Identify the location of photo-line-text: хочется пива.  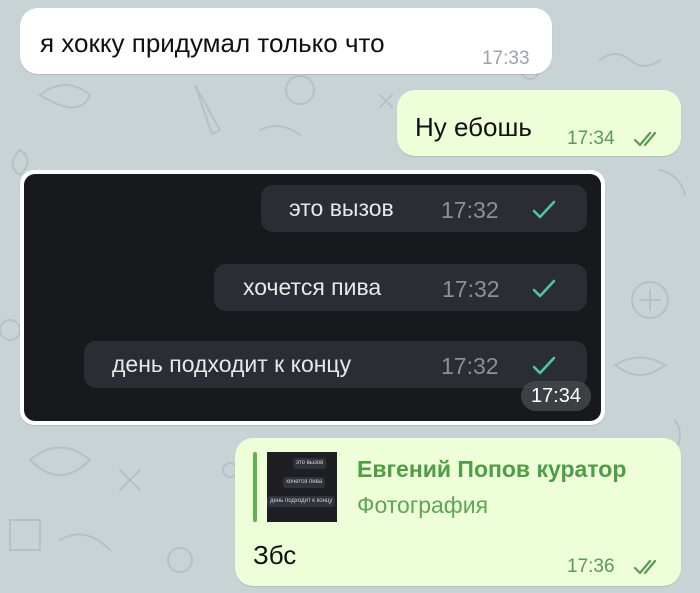
(312, 287).